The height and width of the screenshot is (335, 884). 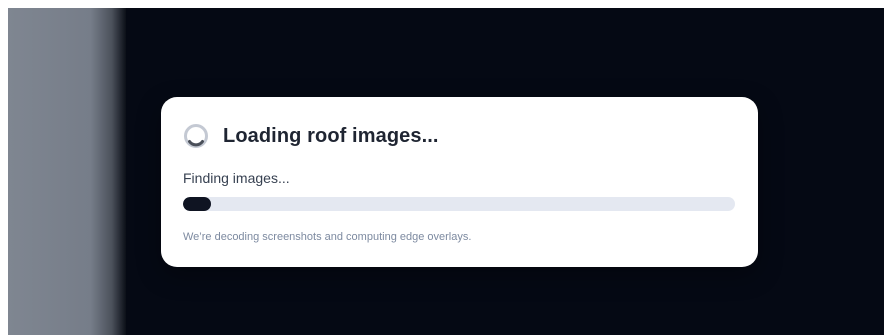 I want to click on progress-bar, so click(x=459, y=204).